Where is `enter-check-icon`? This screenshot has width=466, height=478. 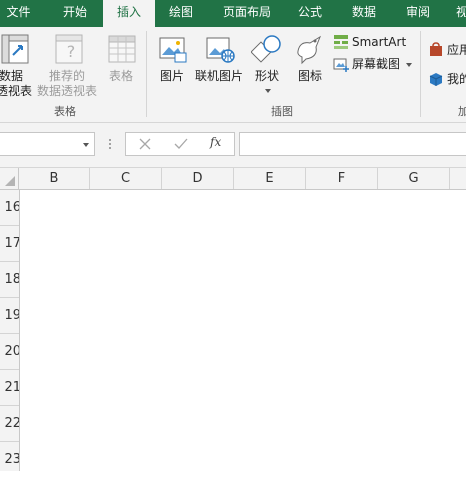
enter-check-icon is located at coordinates (181, 144).